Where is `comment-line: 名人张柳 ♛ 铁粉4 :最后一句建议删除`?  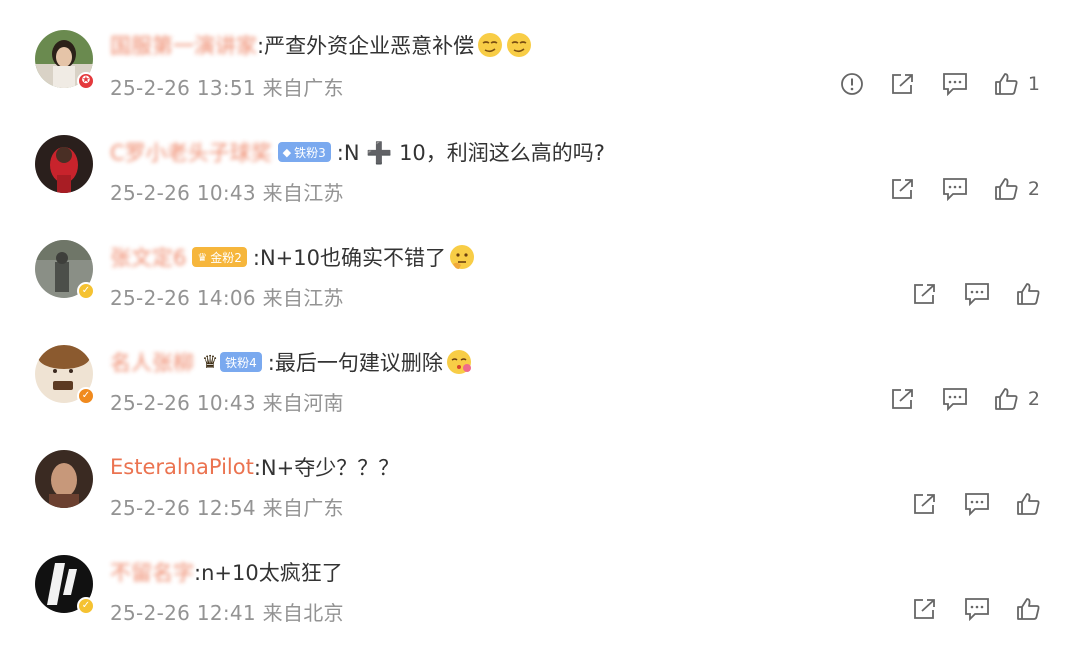
comment-line: 名人张柳 ♛ 铁粉4 :最后一句建议删除 is located at coordinates (291, 362).